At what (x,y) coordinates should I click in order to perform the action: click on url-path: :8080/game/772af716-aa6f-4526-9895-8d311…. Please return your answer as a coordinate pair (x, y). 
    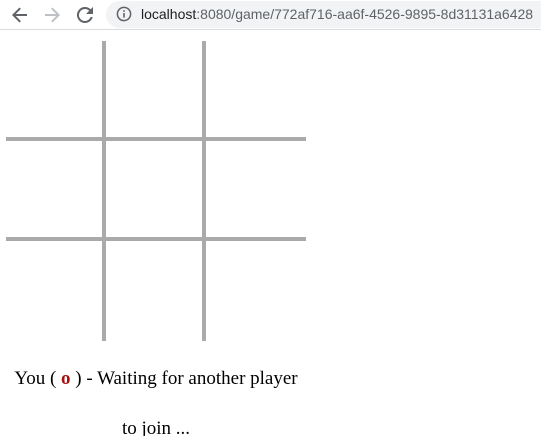
    Looking at the image, I should click on (365, 14).